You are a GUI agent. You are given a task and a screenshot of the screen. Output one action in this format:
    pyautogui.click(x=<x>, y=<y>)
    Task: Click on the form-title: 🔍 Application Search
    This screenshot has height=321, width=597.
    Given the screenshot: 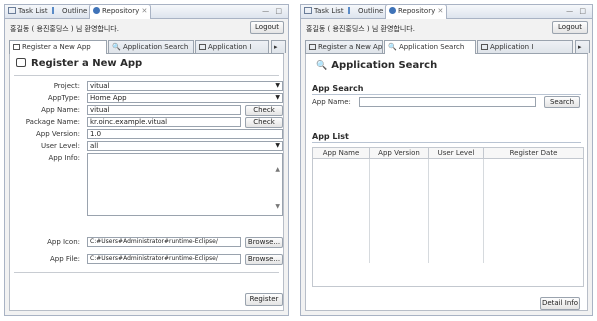 What is the action you would take?
    pyautogui.click(x=377, y=65)
    